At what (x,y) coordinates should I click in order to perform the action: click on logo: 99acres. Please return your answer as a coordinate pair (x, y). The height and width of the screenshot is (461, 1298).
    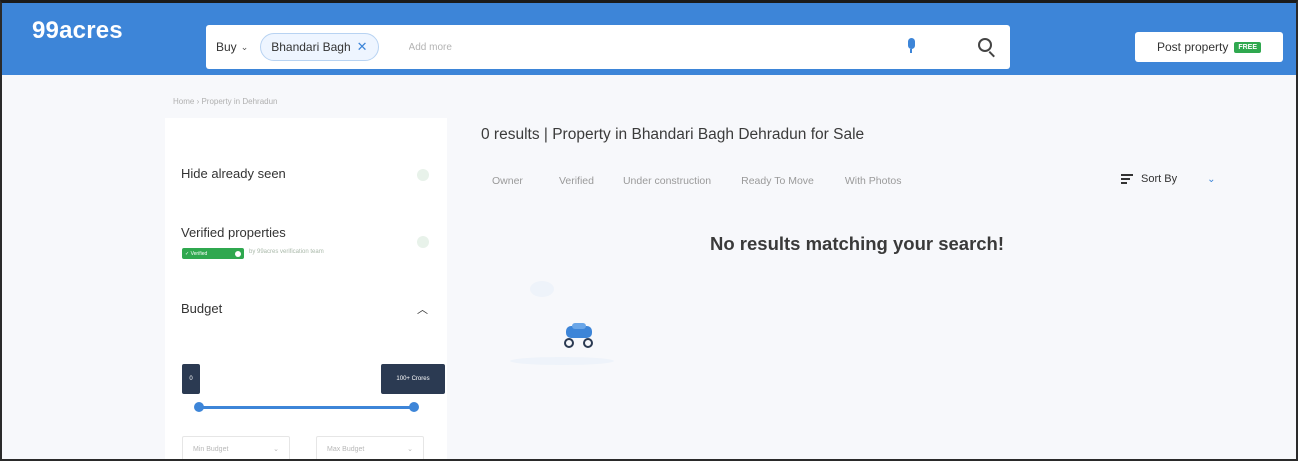
    Looking at the image, I should click on (77, 31).